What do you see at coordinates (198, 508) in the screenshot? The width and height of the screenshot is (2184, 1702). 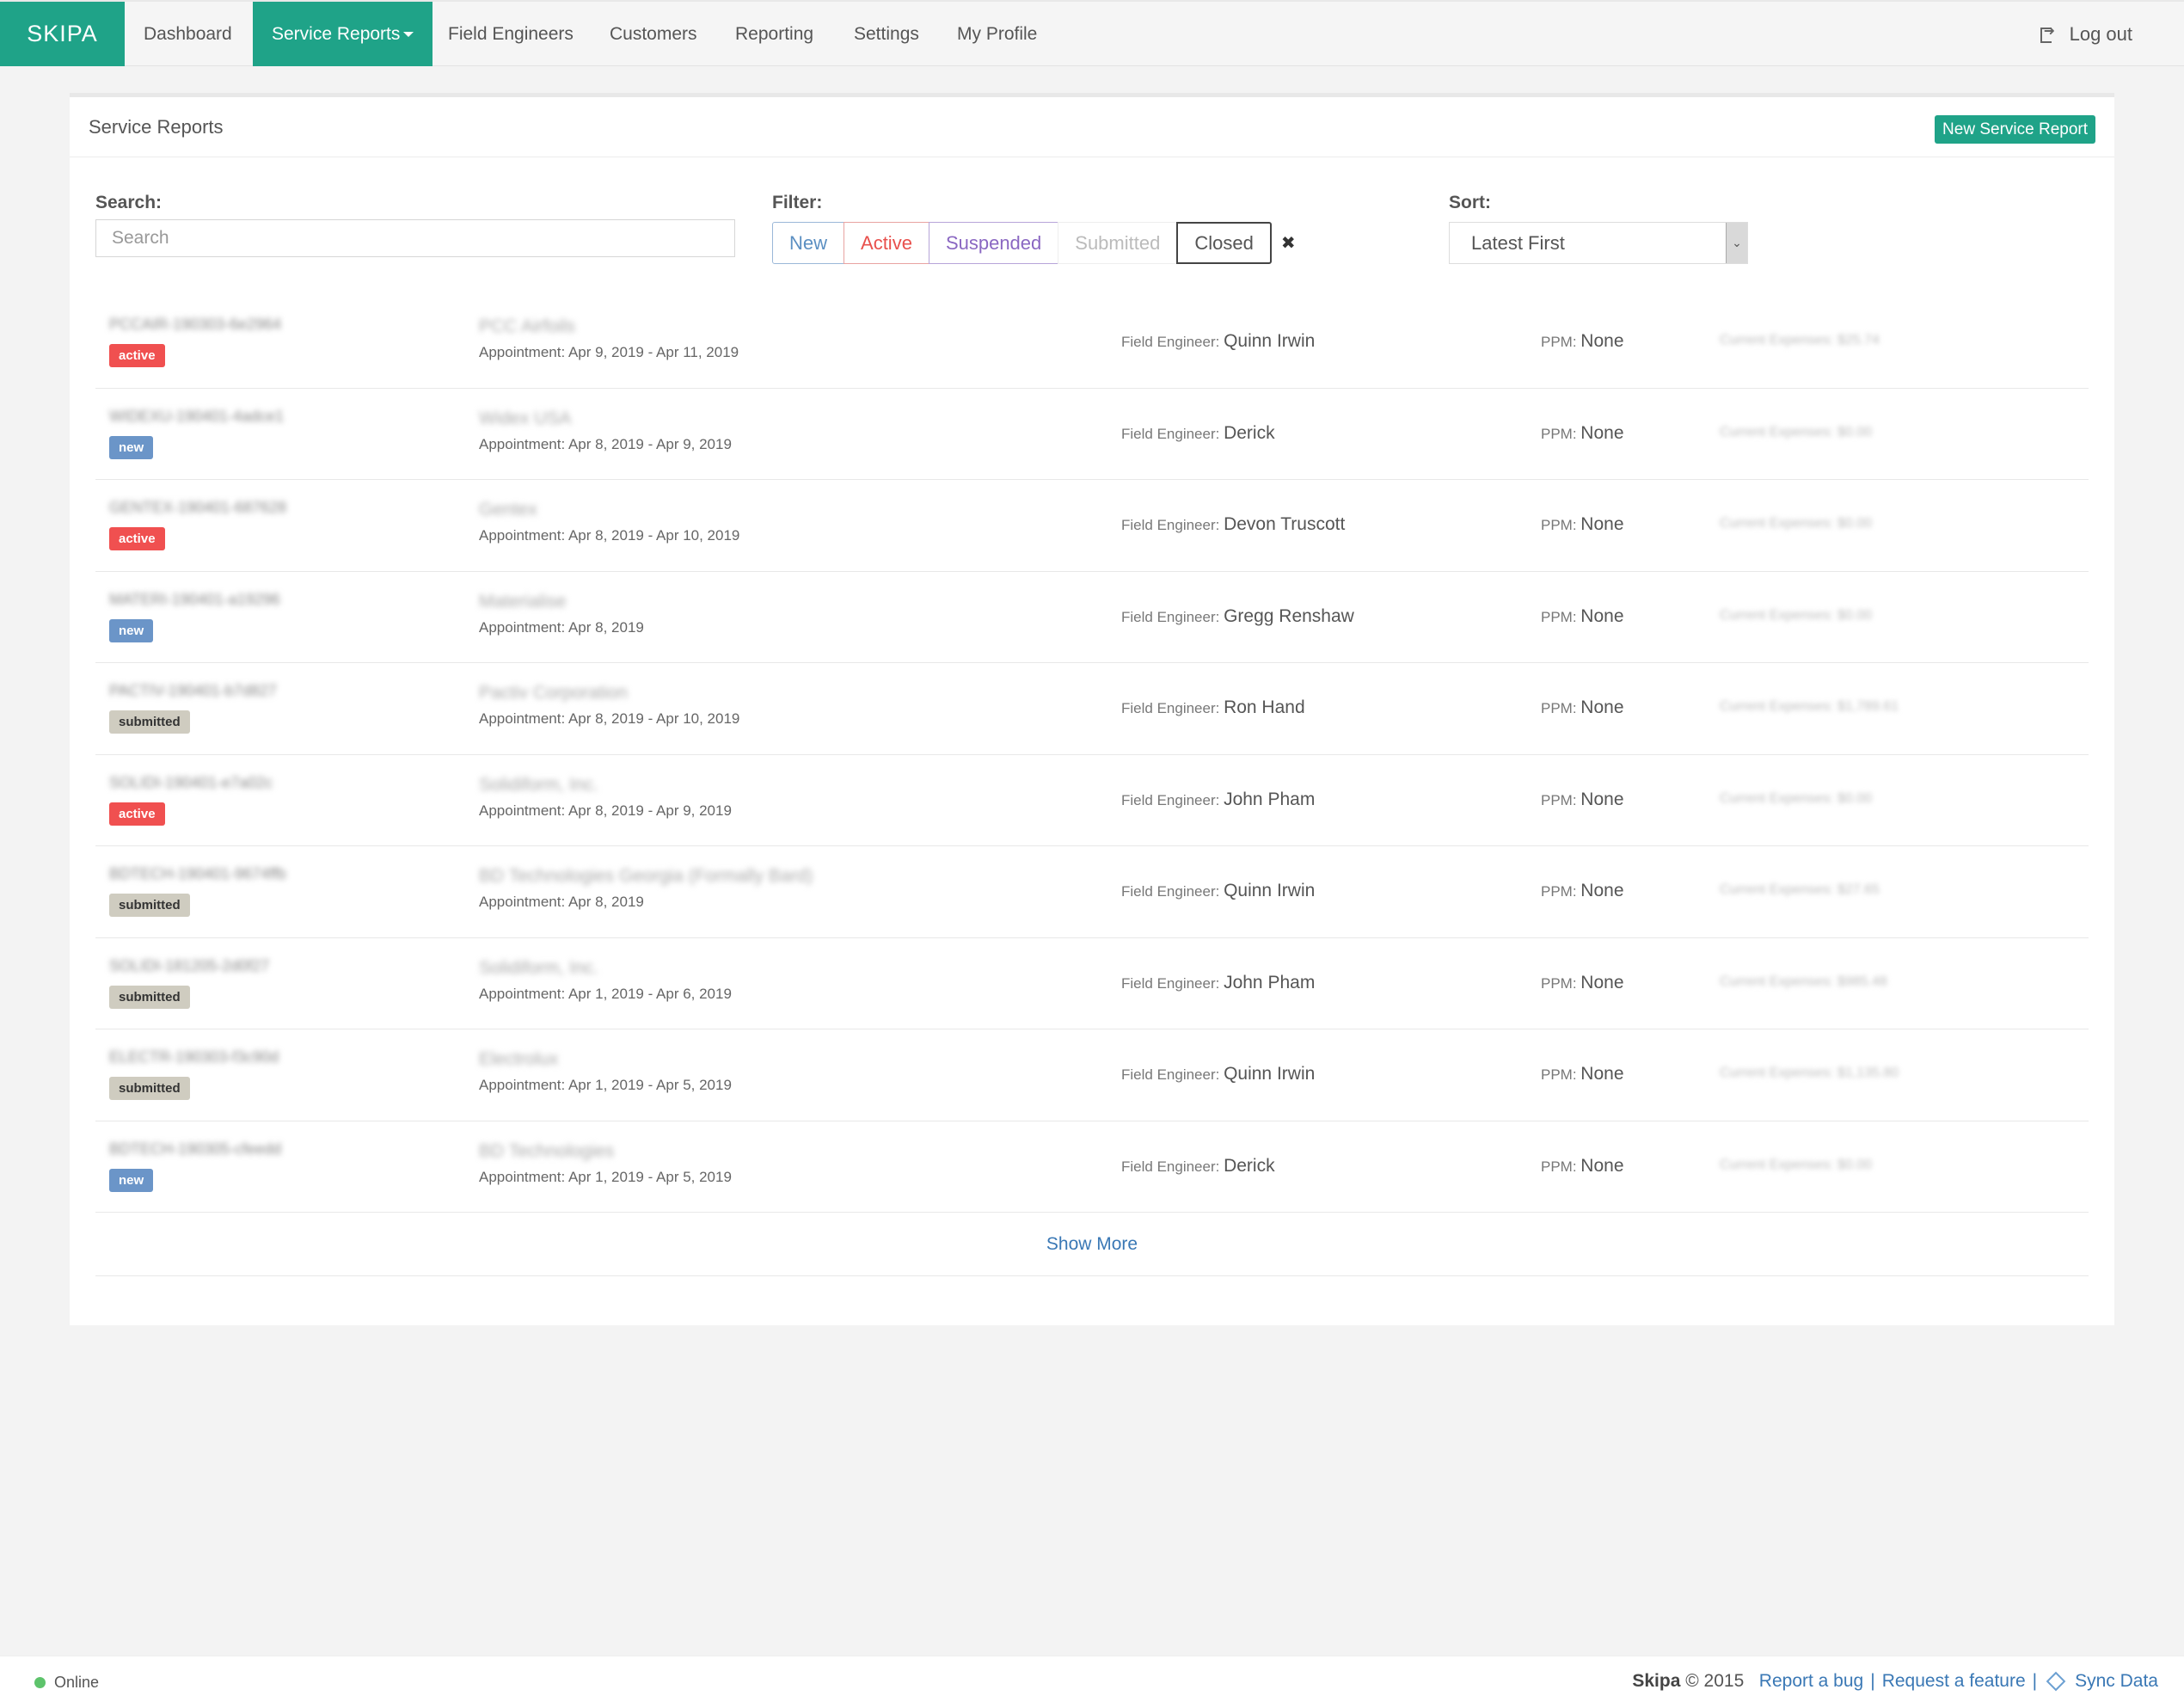 I see `report-reference: GENTEX-190401-687628` at bounding box center [198, 508].